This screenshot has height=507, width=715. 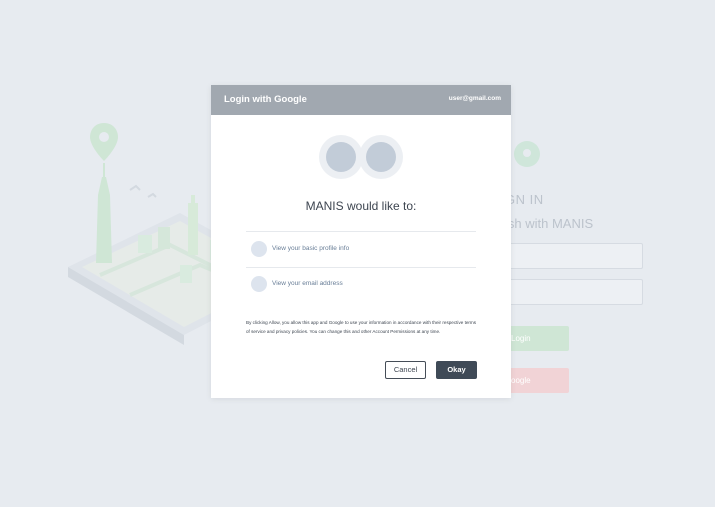 What do you see at coordinates (527, 154) in the screenshot?
I see `location-pin-icon` at bounding box center [527, 154].